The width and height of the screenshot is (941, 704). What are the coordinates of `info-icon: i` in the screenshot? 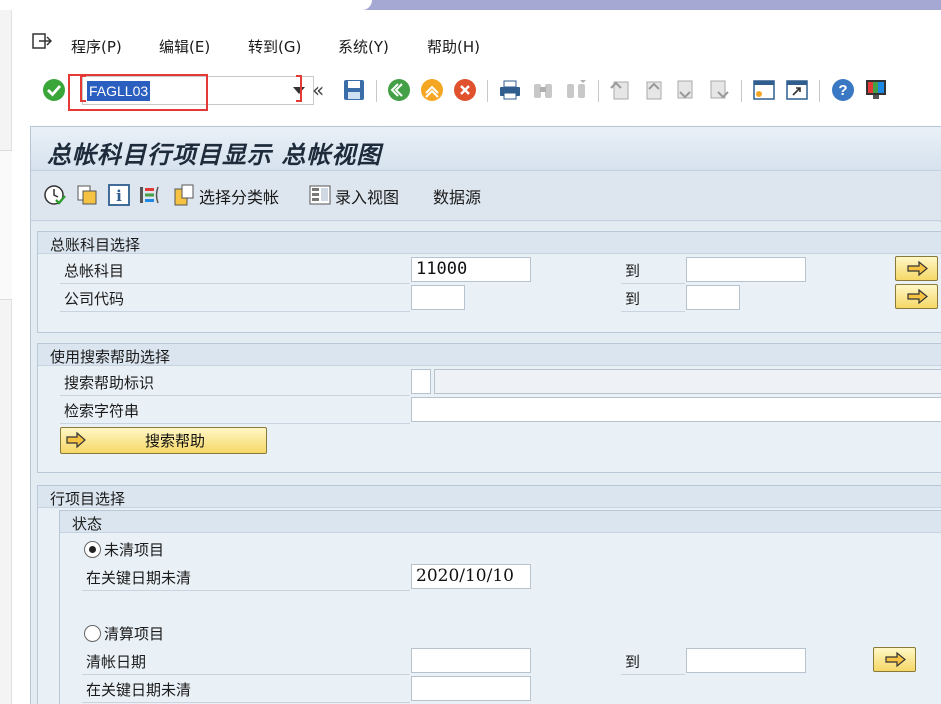 It's located at (119, 195).